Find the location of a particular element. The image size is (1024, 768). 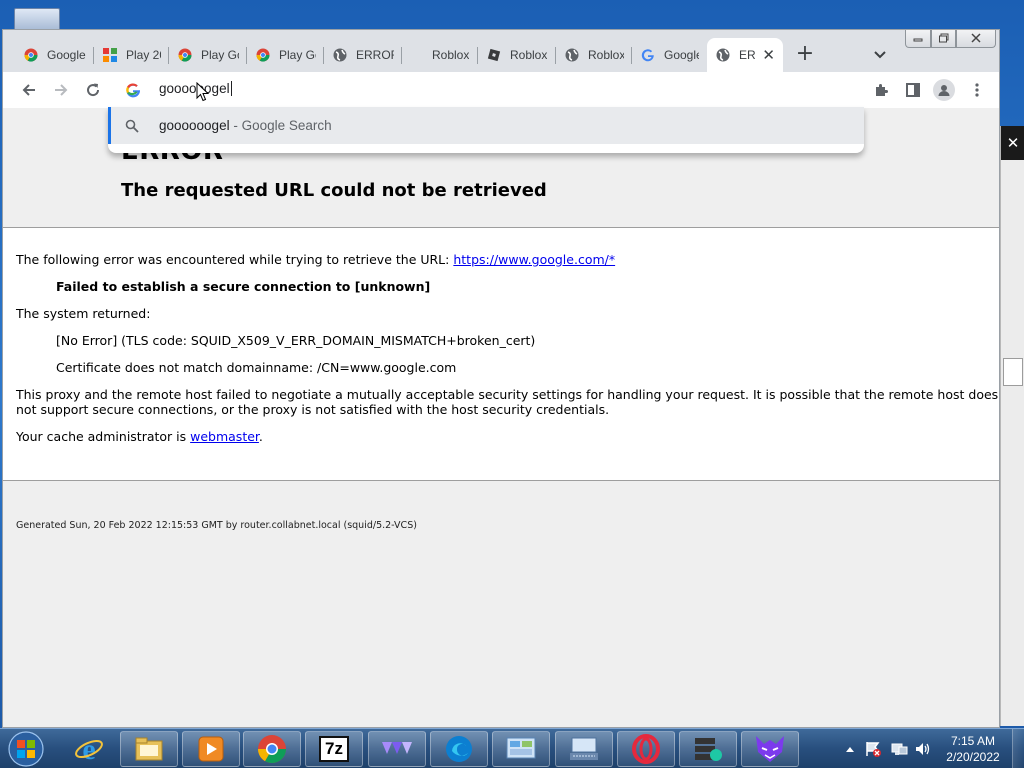

tab-error-active: ERR ✕ is located at coordinates (745, 55).